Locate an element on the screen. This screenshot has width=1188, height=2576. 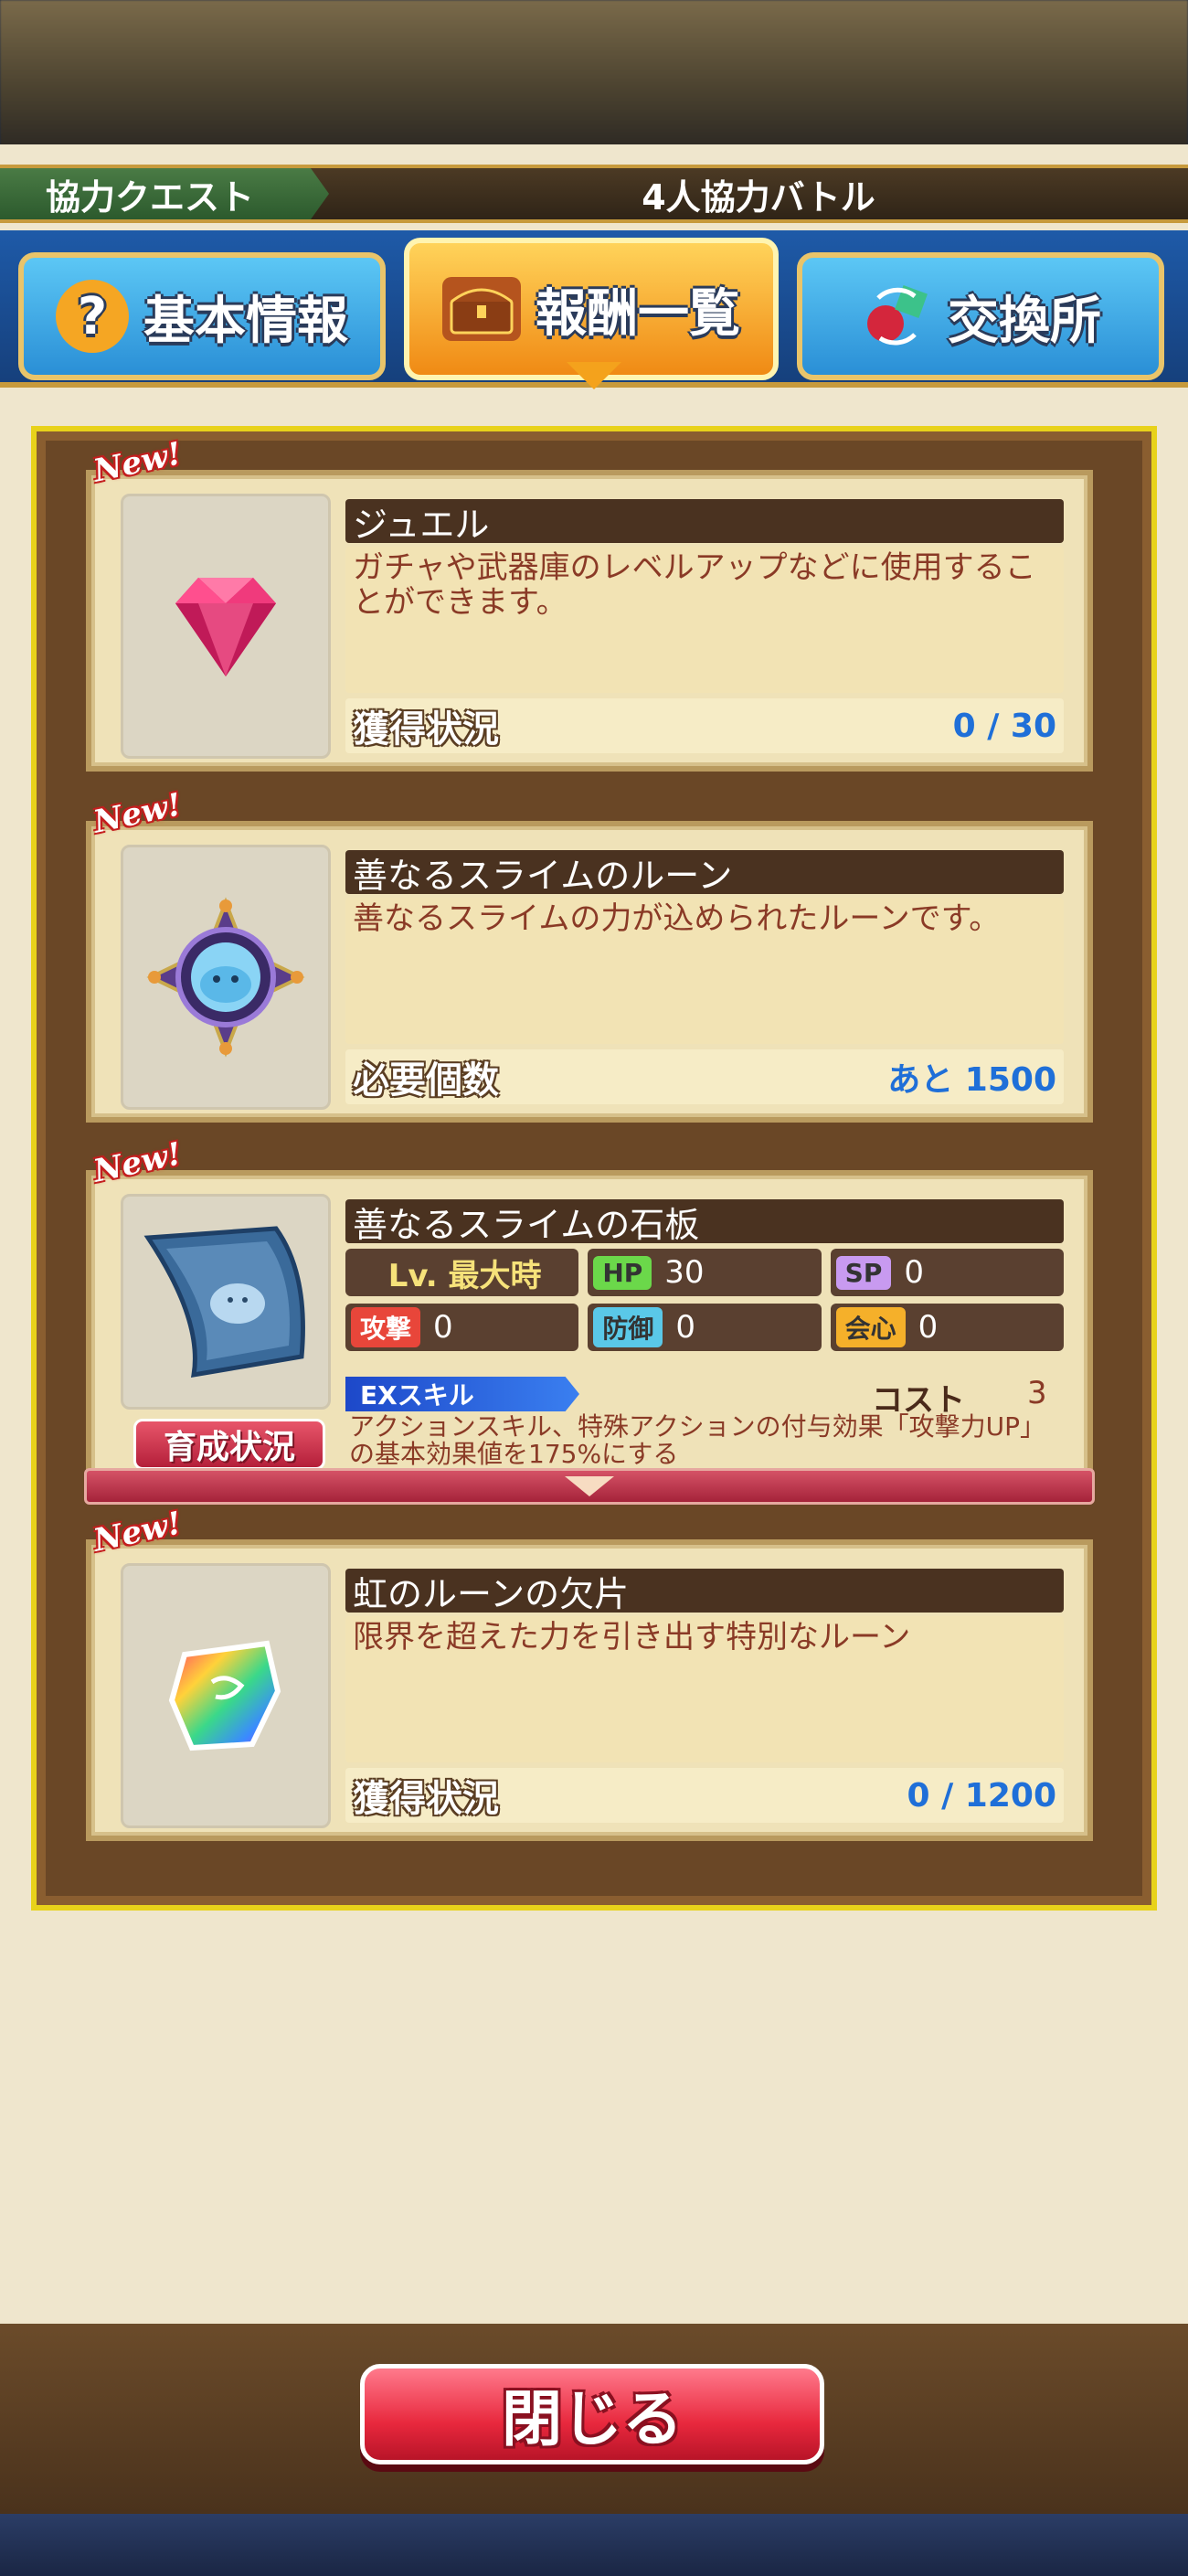
quest-title: 4人協力バトル is located at coordinates (758, 197).